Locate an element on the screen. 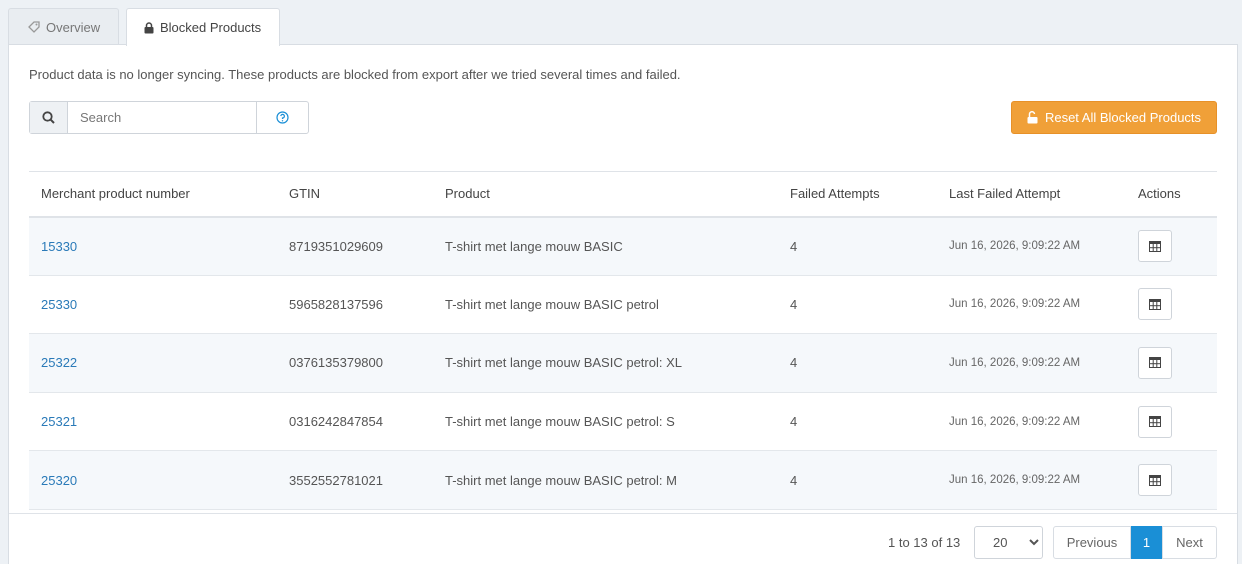 The image size is (1242, 564). gtin-cell: 0316242847854 is located at coordinates (355, 422).